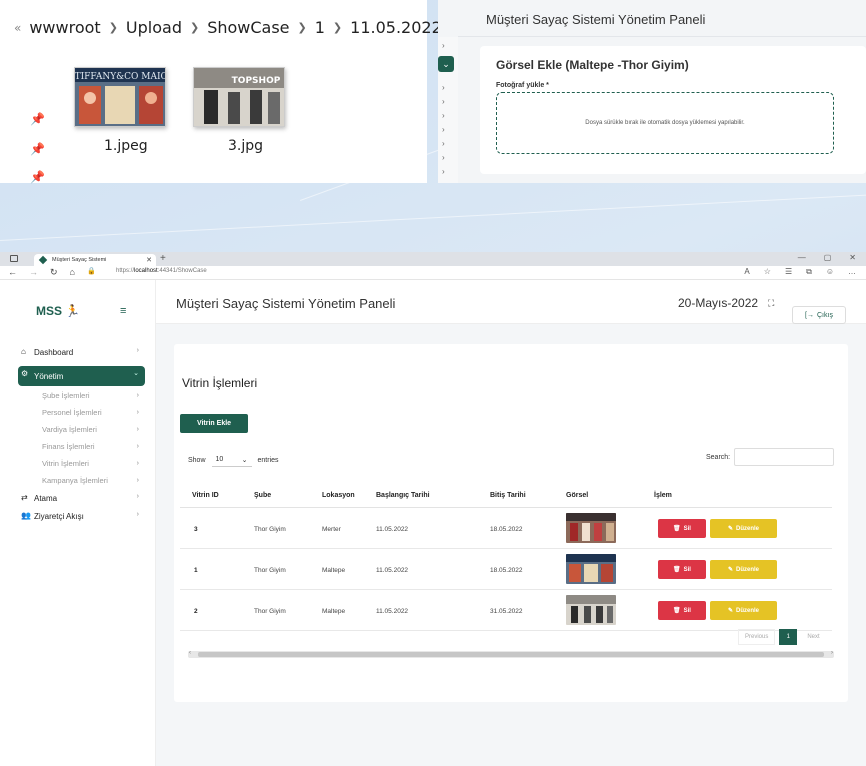 The height and width of the screenshot is (766, 866). I want to click on sidebar-subitem-kampanya: Kampanya İşlemleri ›, so click(93, 480).